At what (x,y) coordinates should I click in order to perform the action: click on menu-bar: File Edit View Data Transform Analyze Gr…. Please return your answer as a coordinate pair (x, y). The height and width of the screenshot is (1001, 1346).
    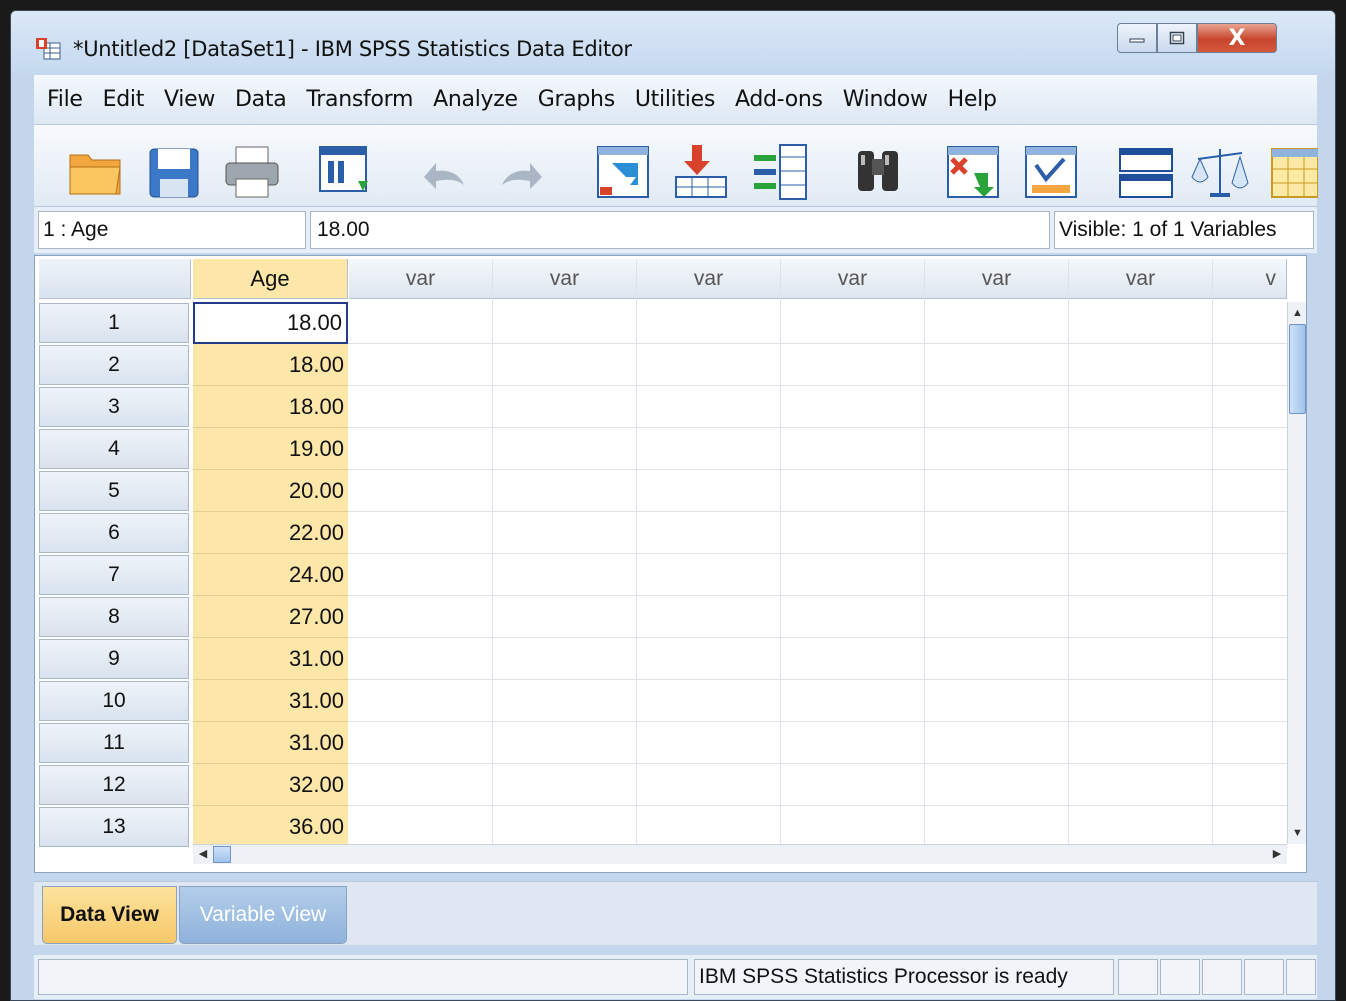
    Looking at the image, I should click on (675, 100).